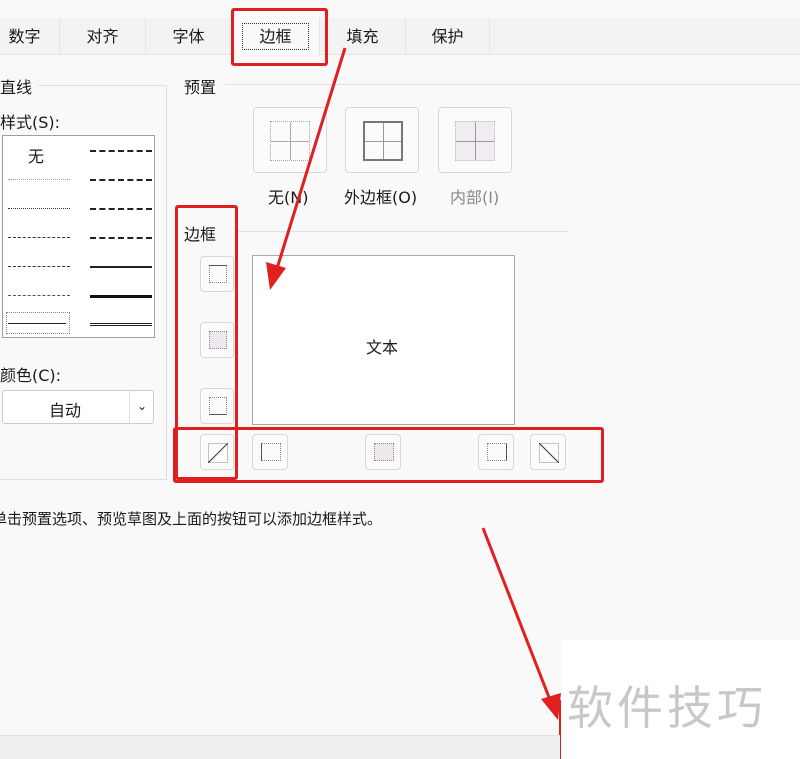  What do you see at coordinates (280, 747) in the screenshot?
I see `status-strip` at bounding box center [280, 747].